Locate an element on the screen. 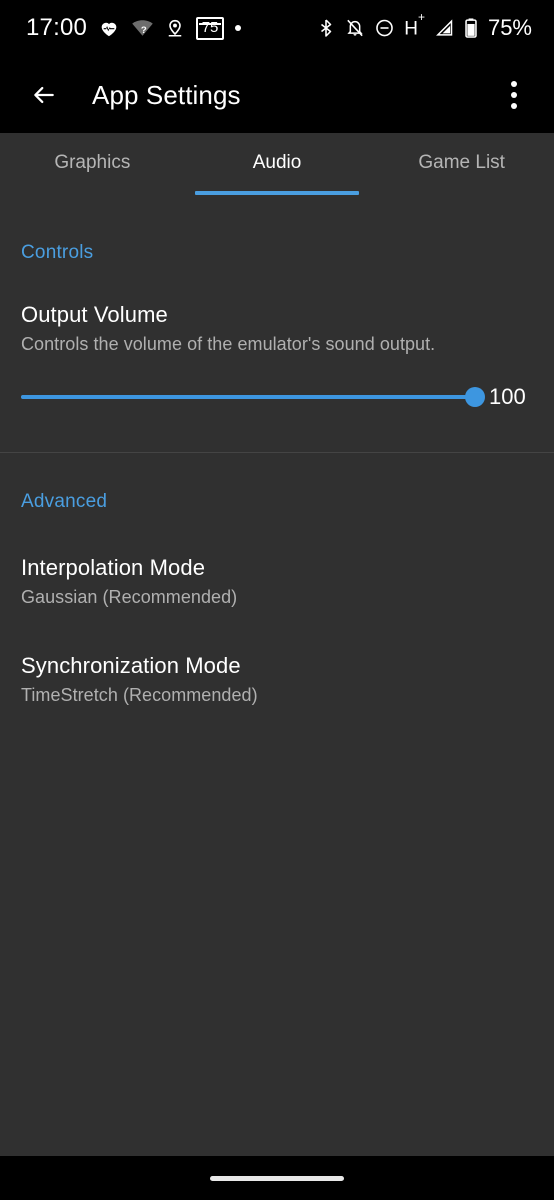 The height and width of the screenshot is (1200, 554). home-gesture-handle is located at coordinates (277, 1178).